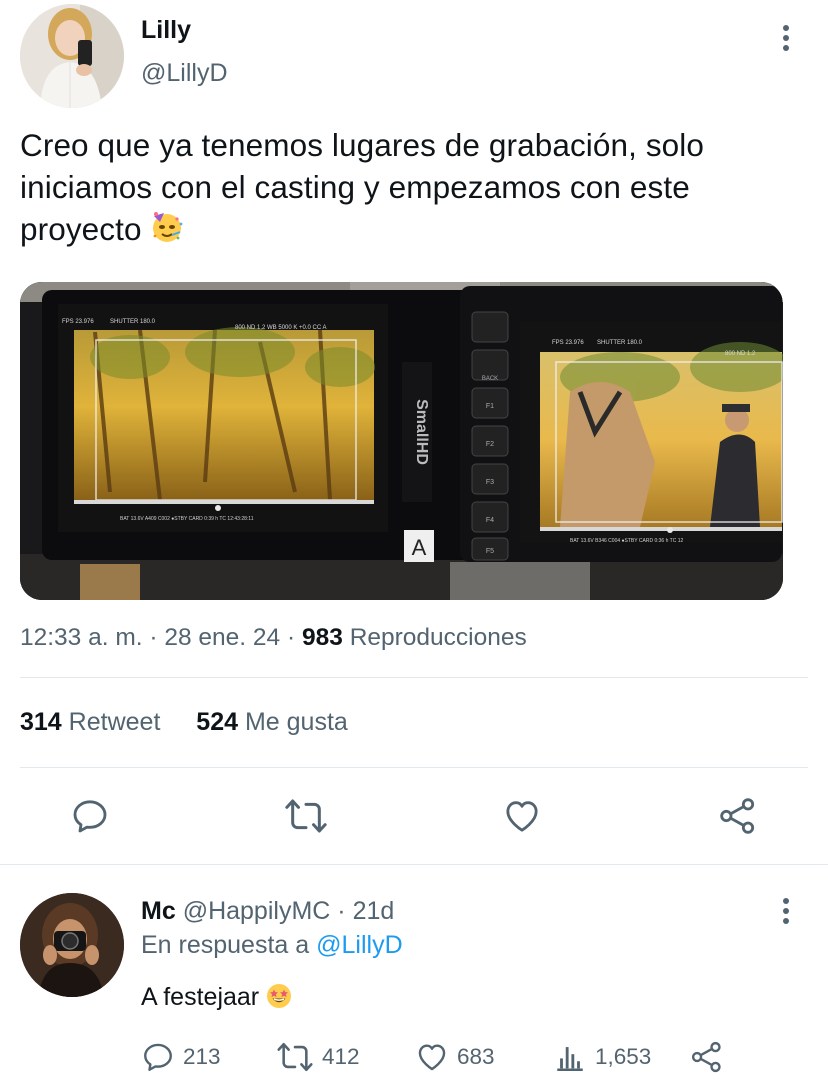 This screenshot has height=1080, width=828. Describe the element at coordinates (225, 945) in the screenshot. I see `in-reply-to-label: En respuesta a` at that location.